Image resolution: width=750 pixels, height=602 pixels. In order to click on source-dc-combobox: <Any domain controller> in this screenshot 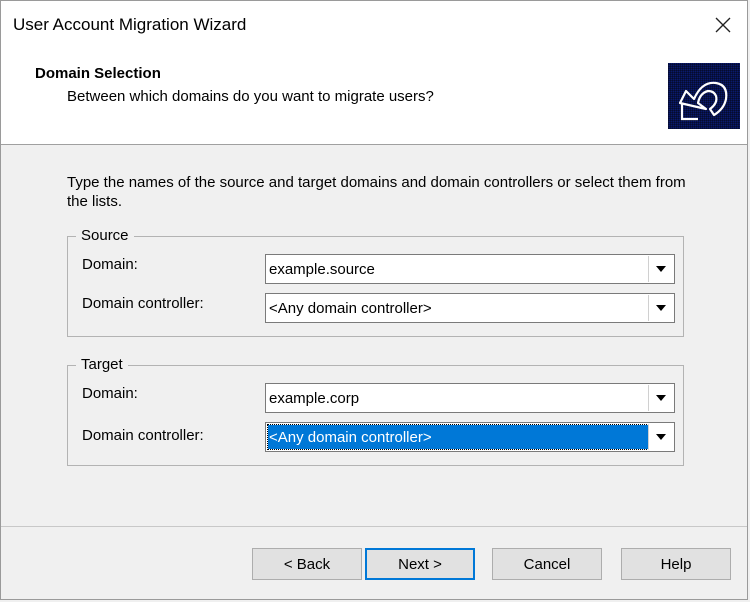, I will do `click(470, 308)`.